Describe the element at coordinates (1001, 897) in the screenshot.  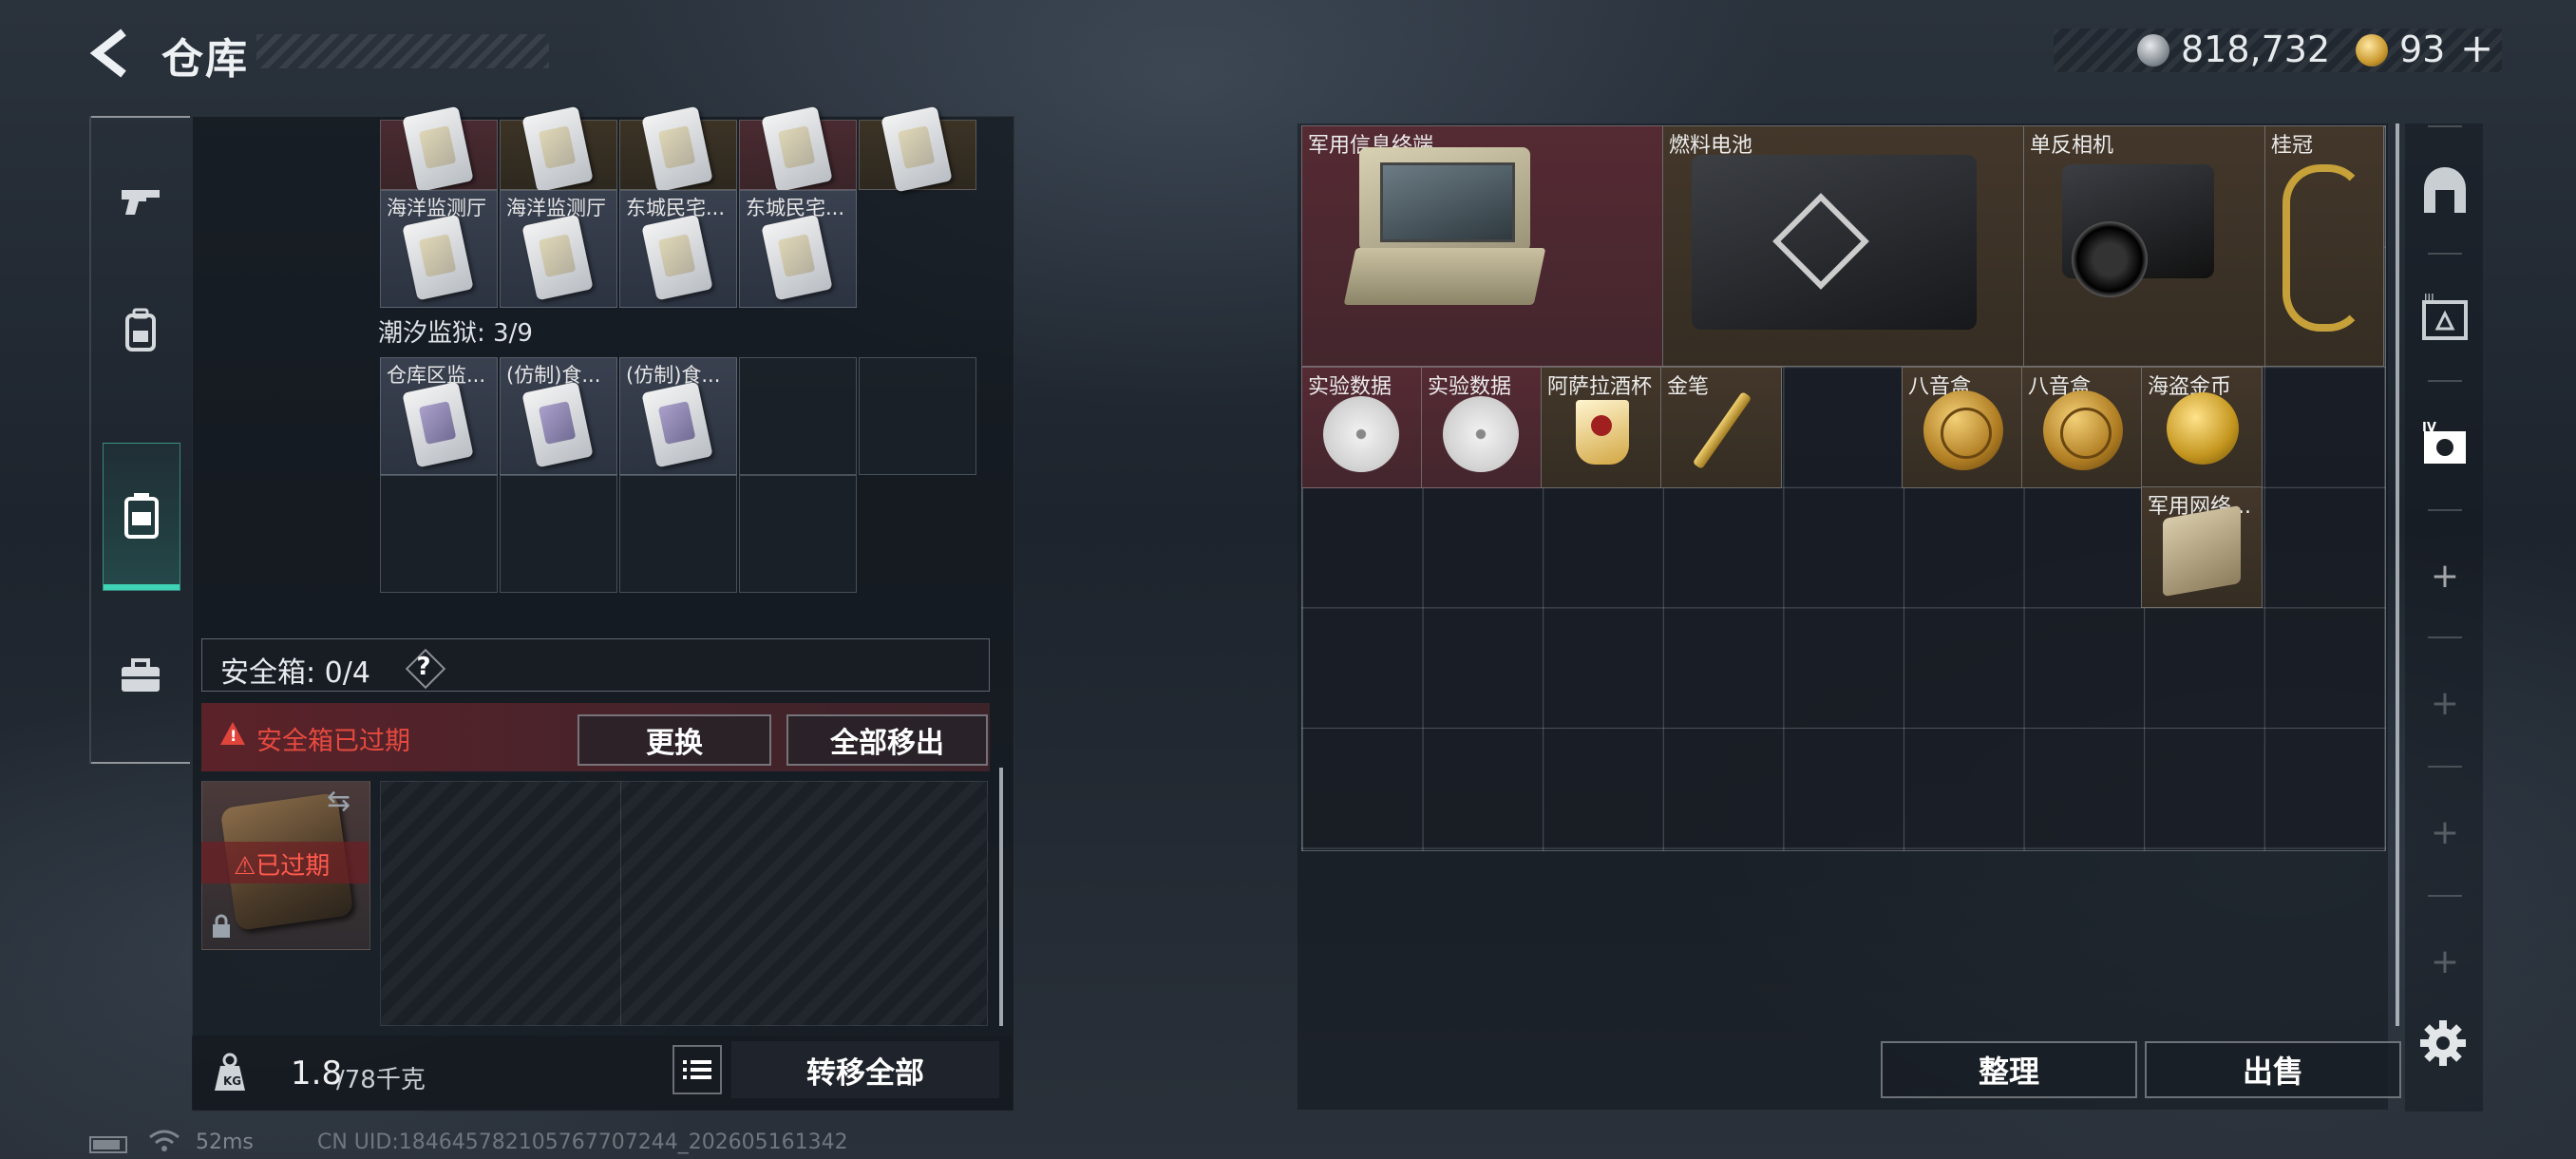
I see `scrollbar` at that location.